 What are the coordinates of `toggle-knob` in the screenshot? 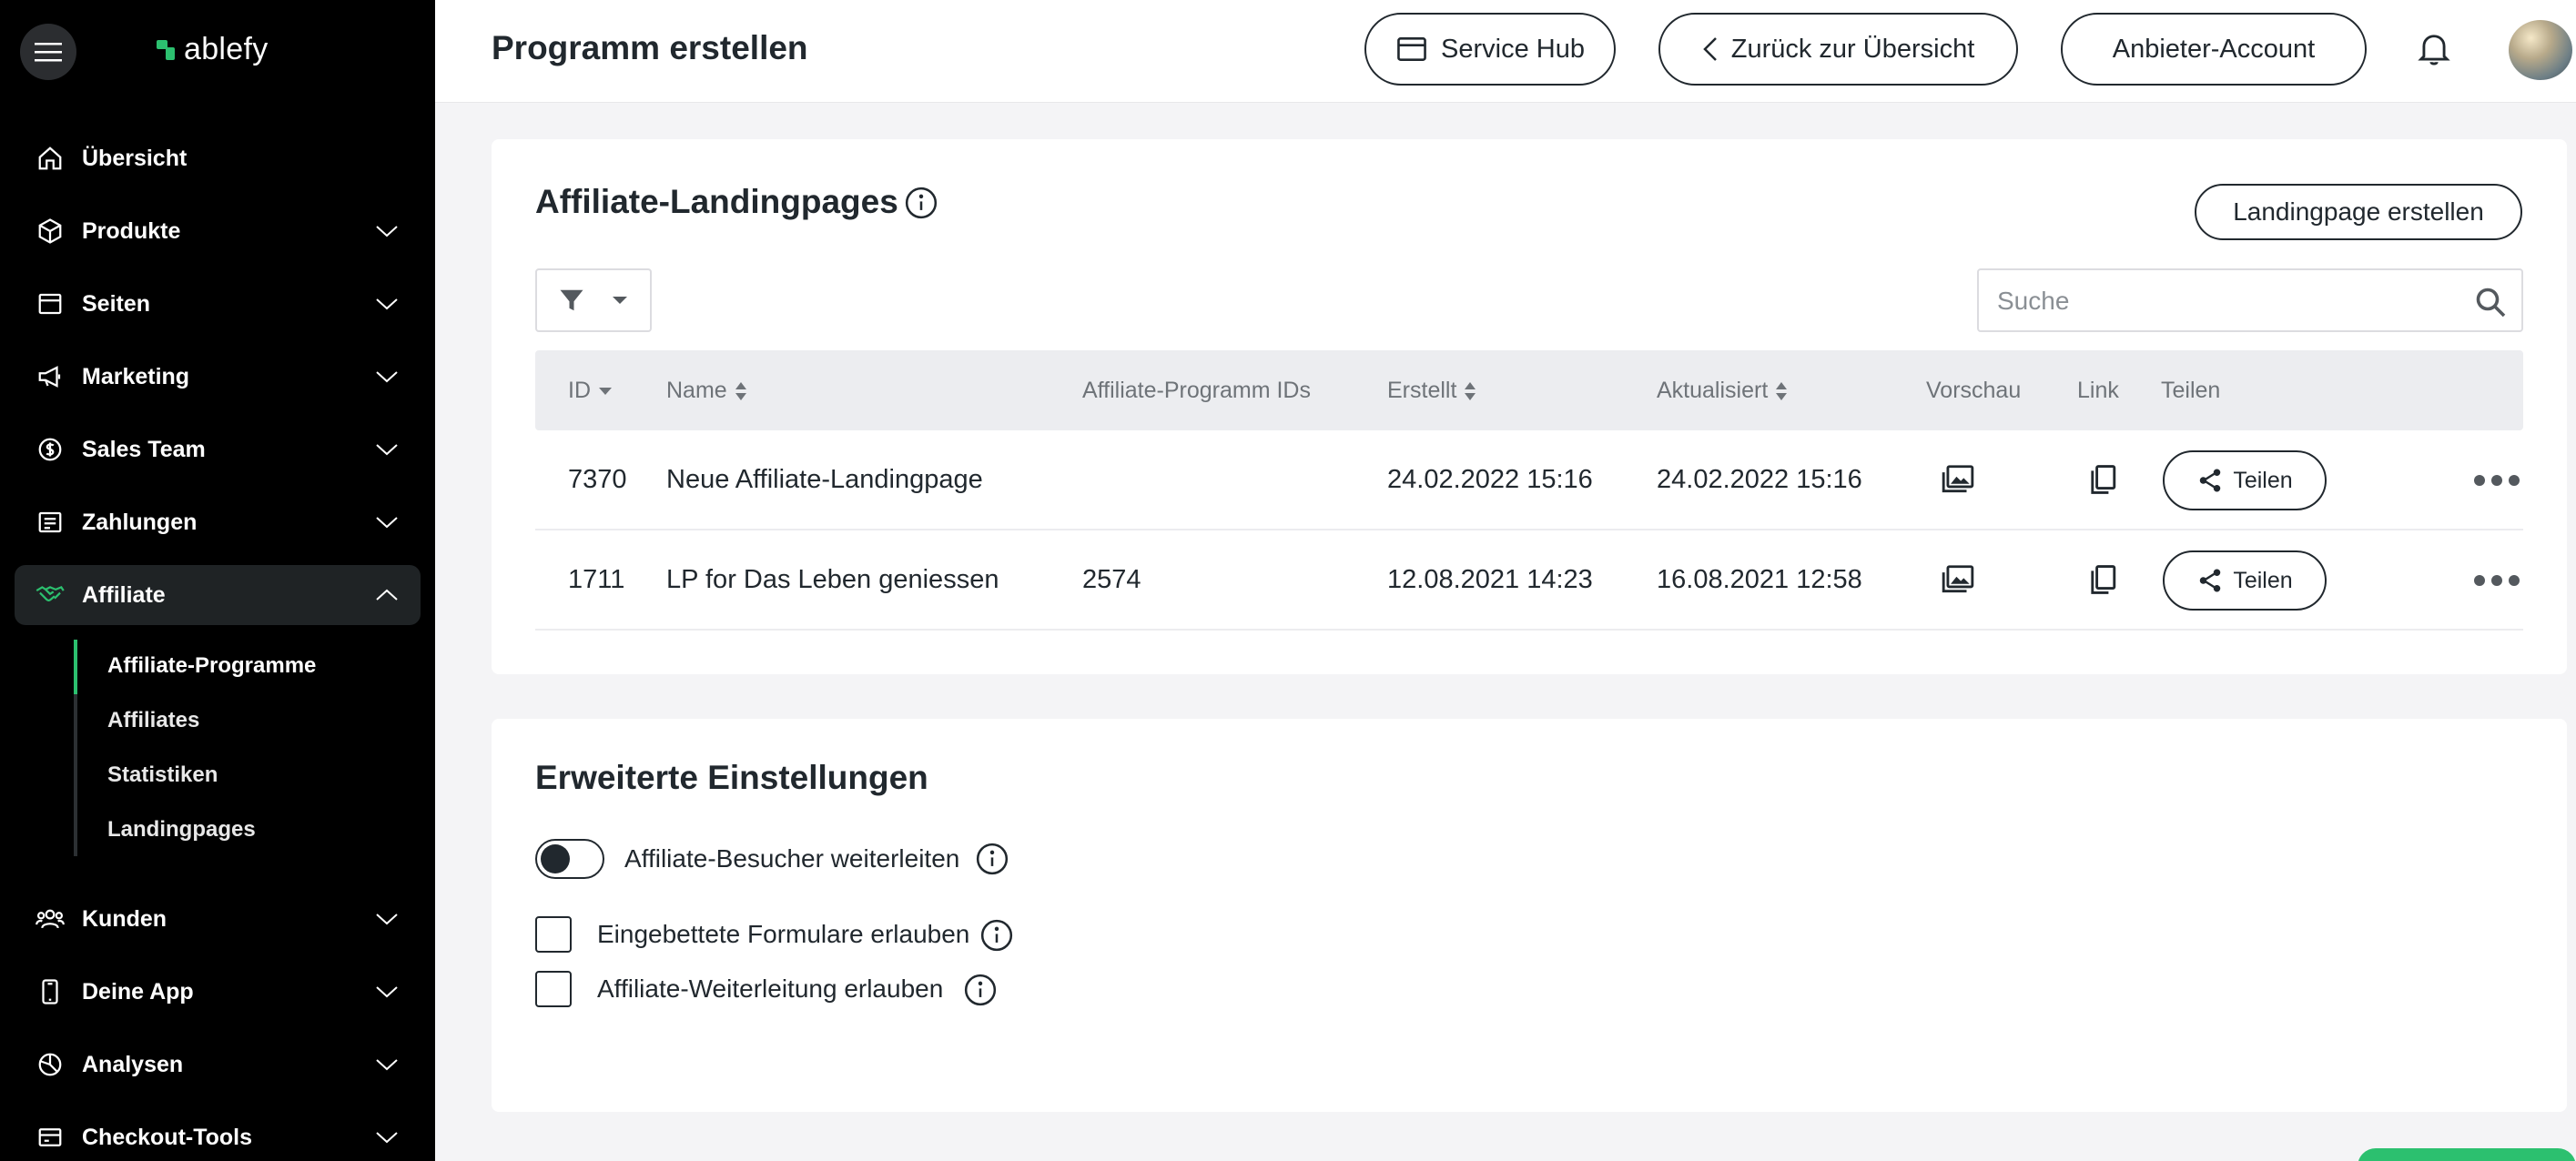 It's located at (555, 858).